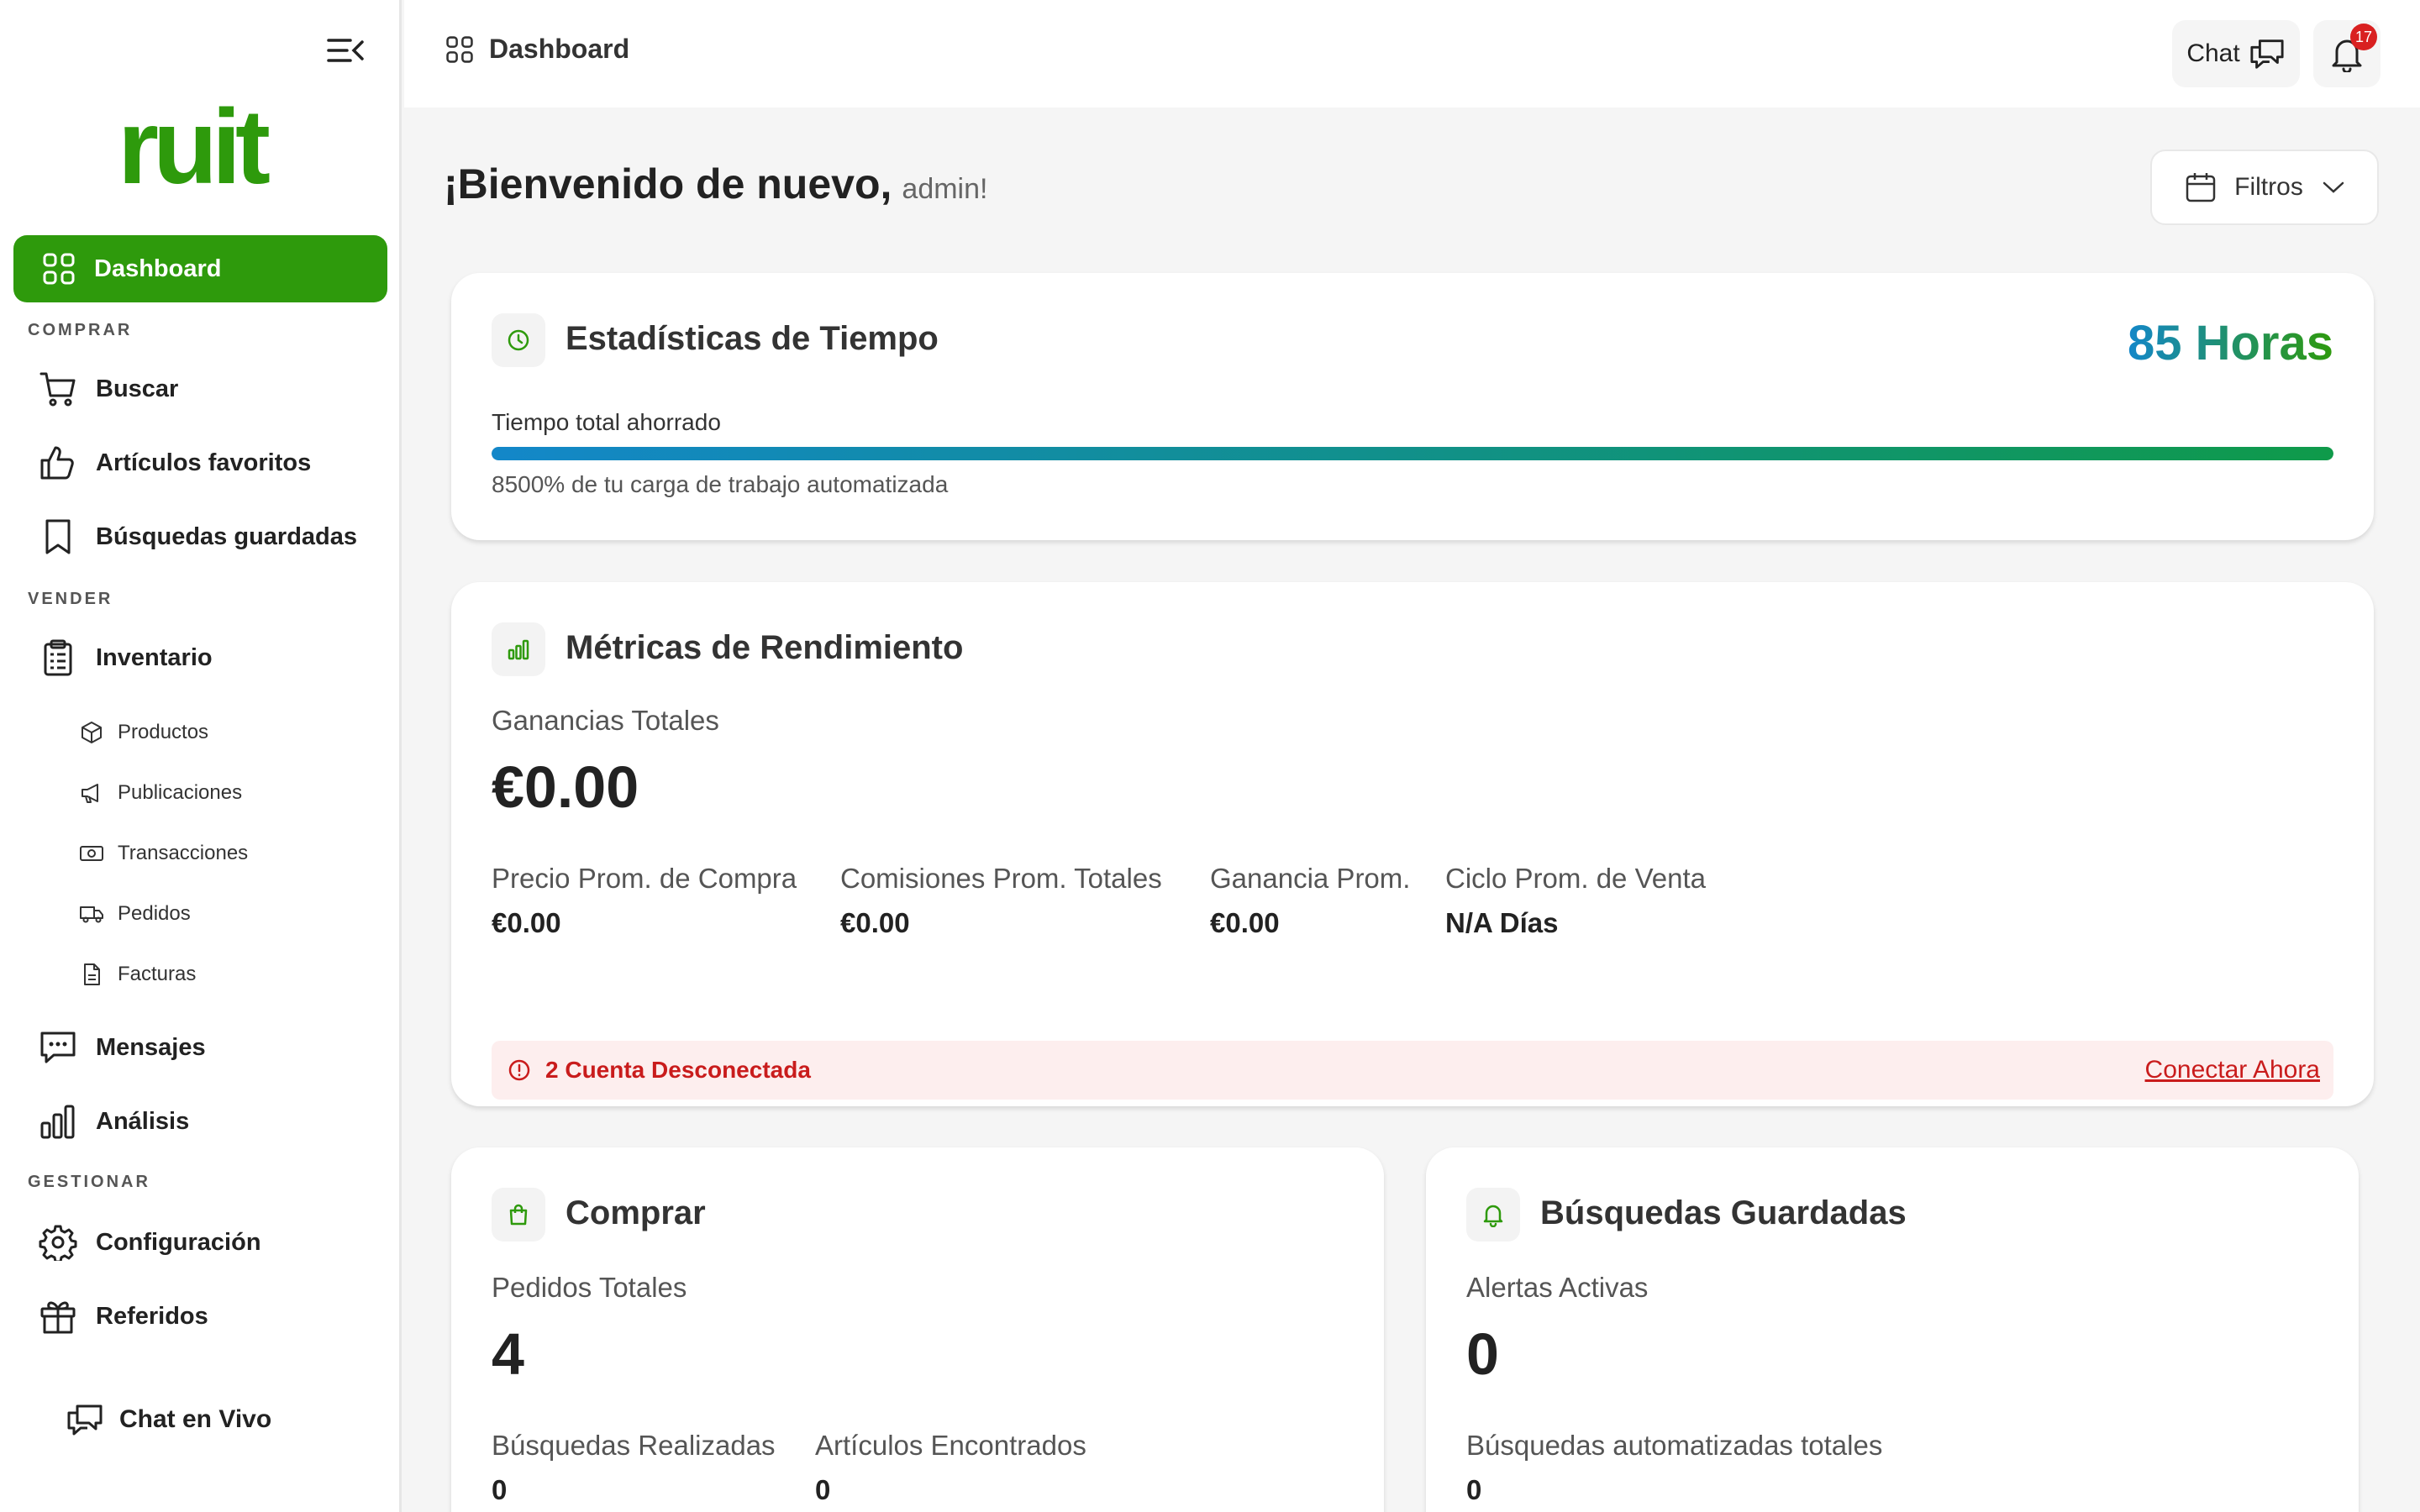  I want to click on sidebar-item-favoritos: Artículos favoritos, so click(175, 463).